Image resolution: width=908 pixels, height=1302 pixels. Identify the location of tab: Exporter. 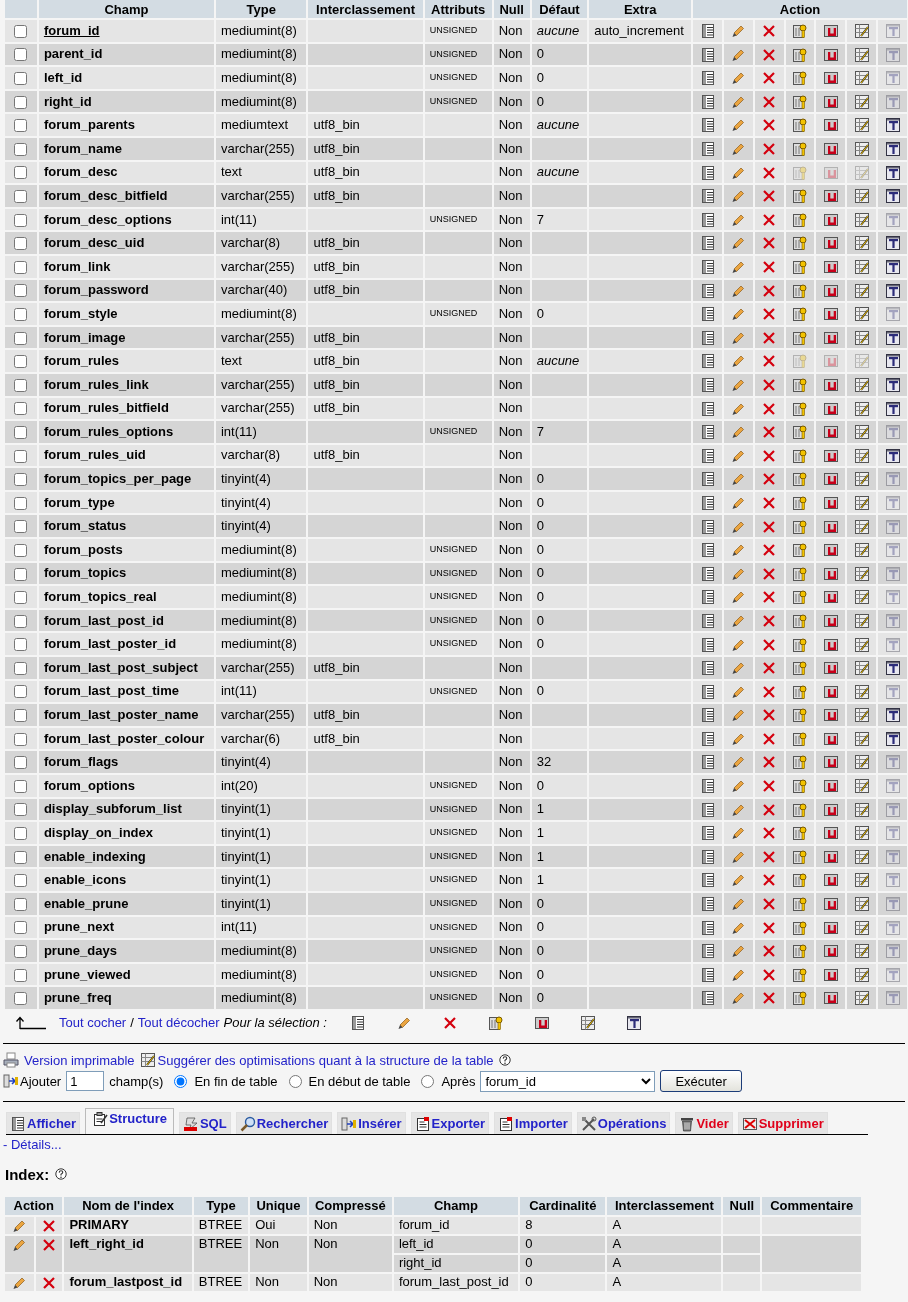
(450, 1122).